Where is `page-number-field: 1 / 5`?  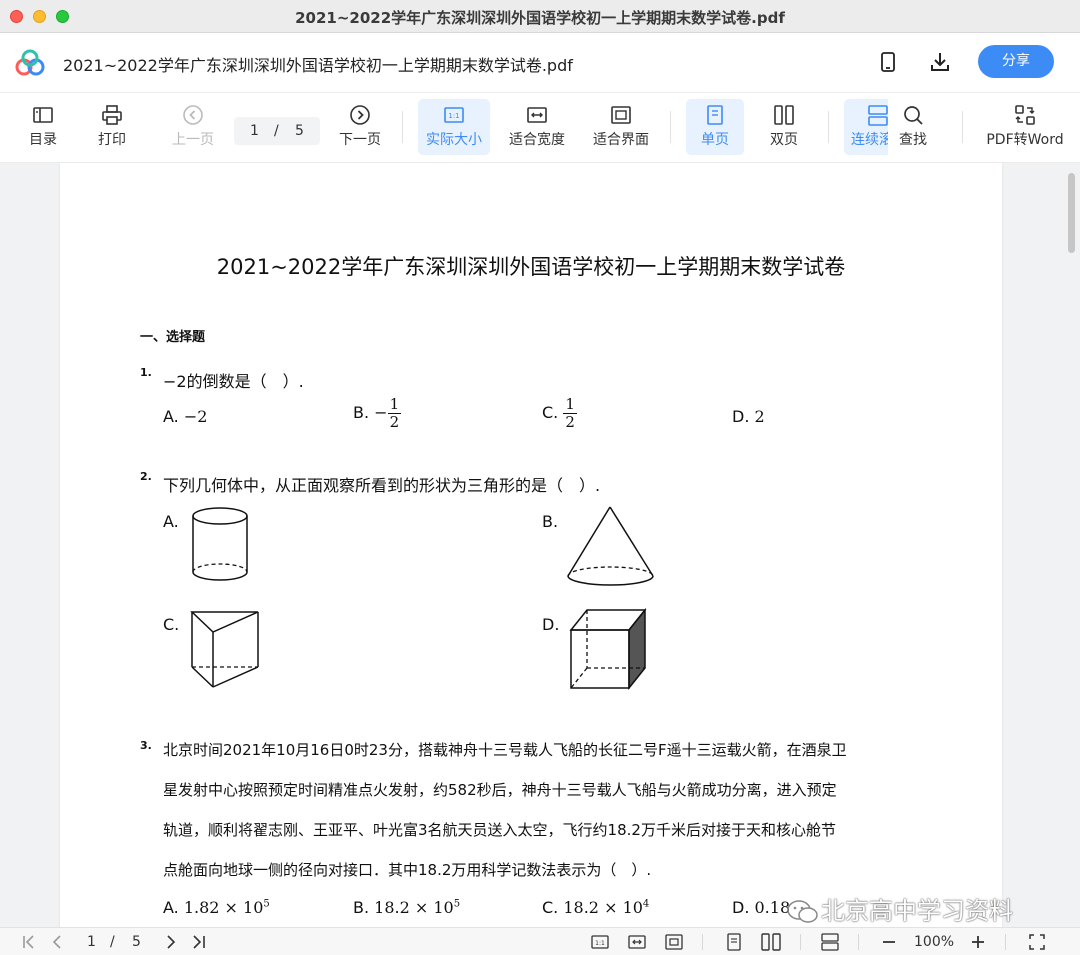 page-number-field: 1 / 5 is located at coordinates (277, 131).